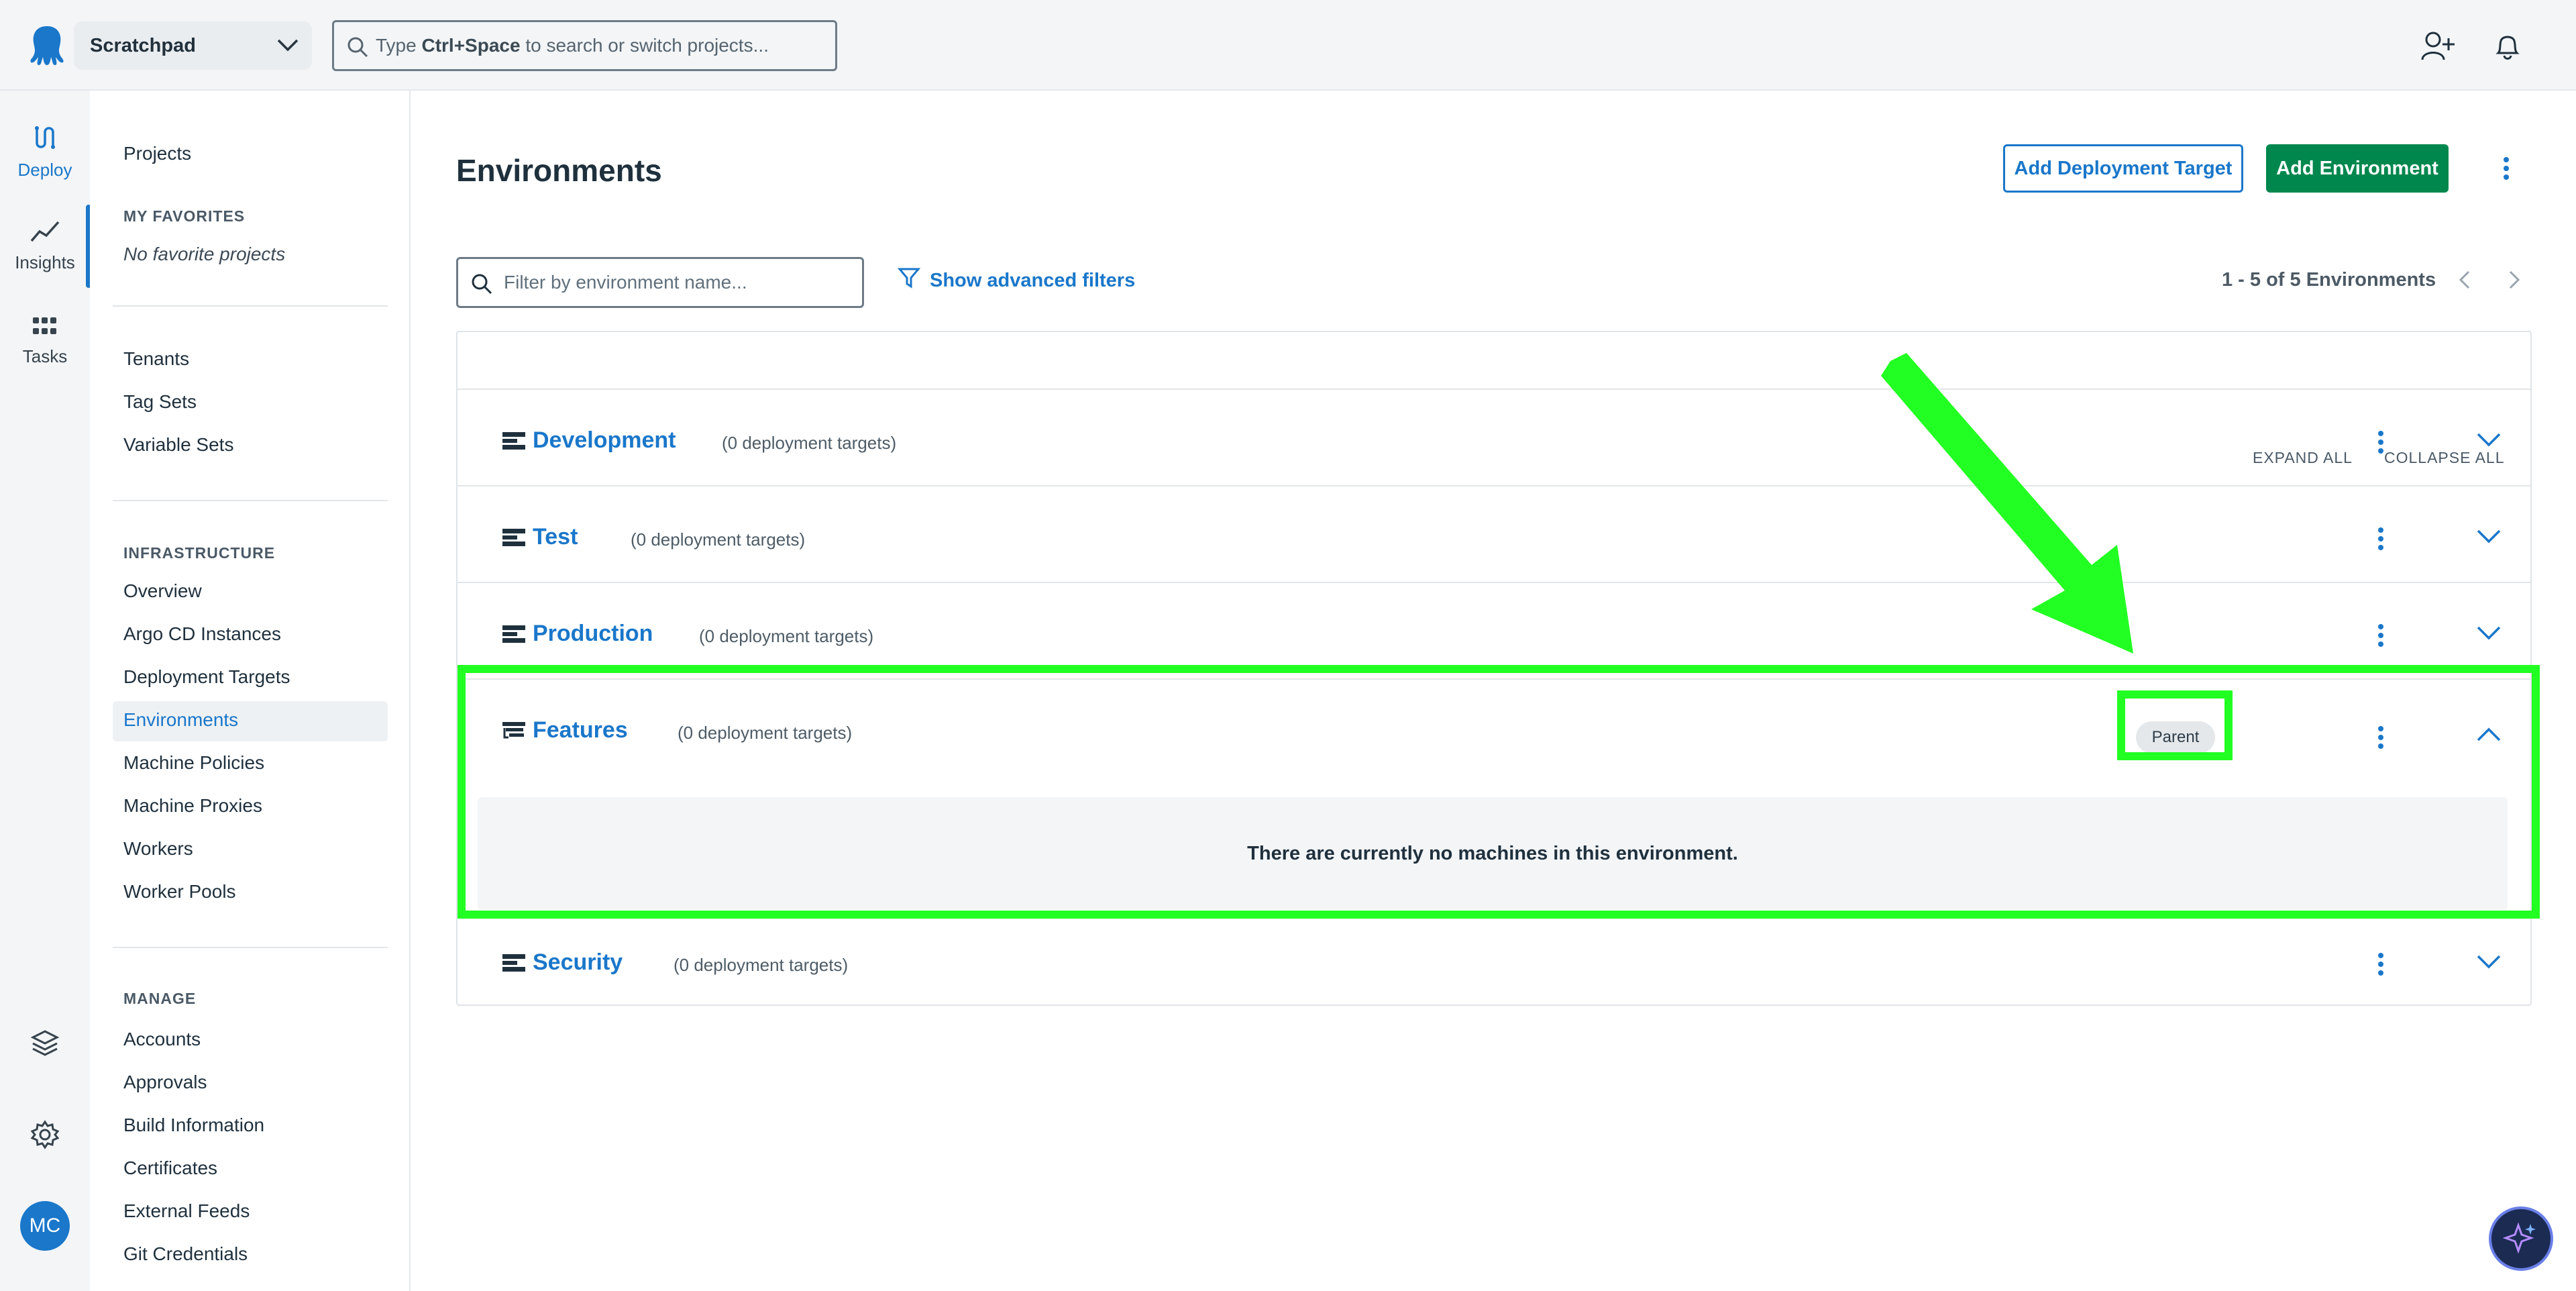 This screenshot has width=2576, height=1291. I want to click on space-name: Scratchpad, so click(143, 45).